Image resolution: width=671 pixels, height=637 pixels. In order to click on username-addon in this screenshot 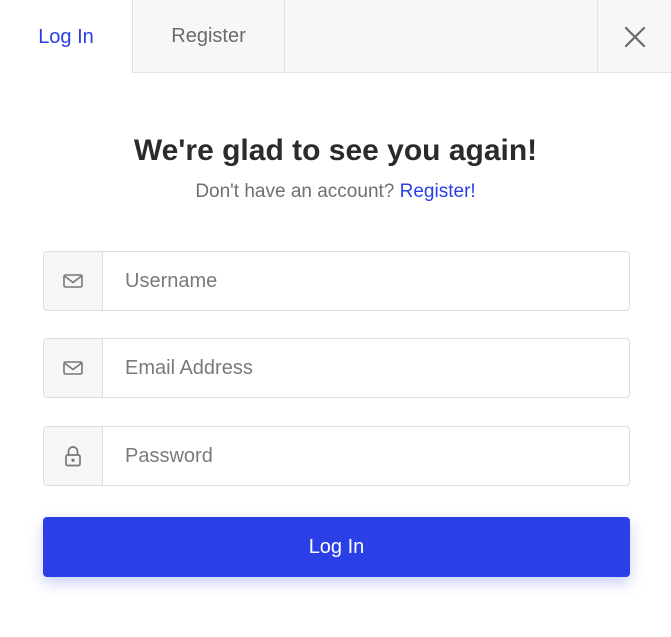, I will do `click(73, 281)`.